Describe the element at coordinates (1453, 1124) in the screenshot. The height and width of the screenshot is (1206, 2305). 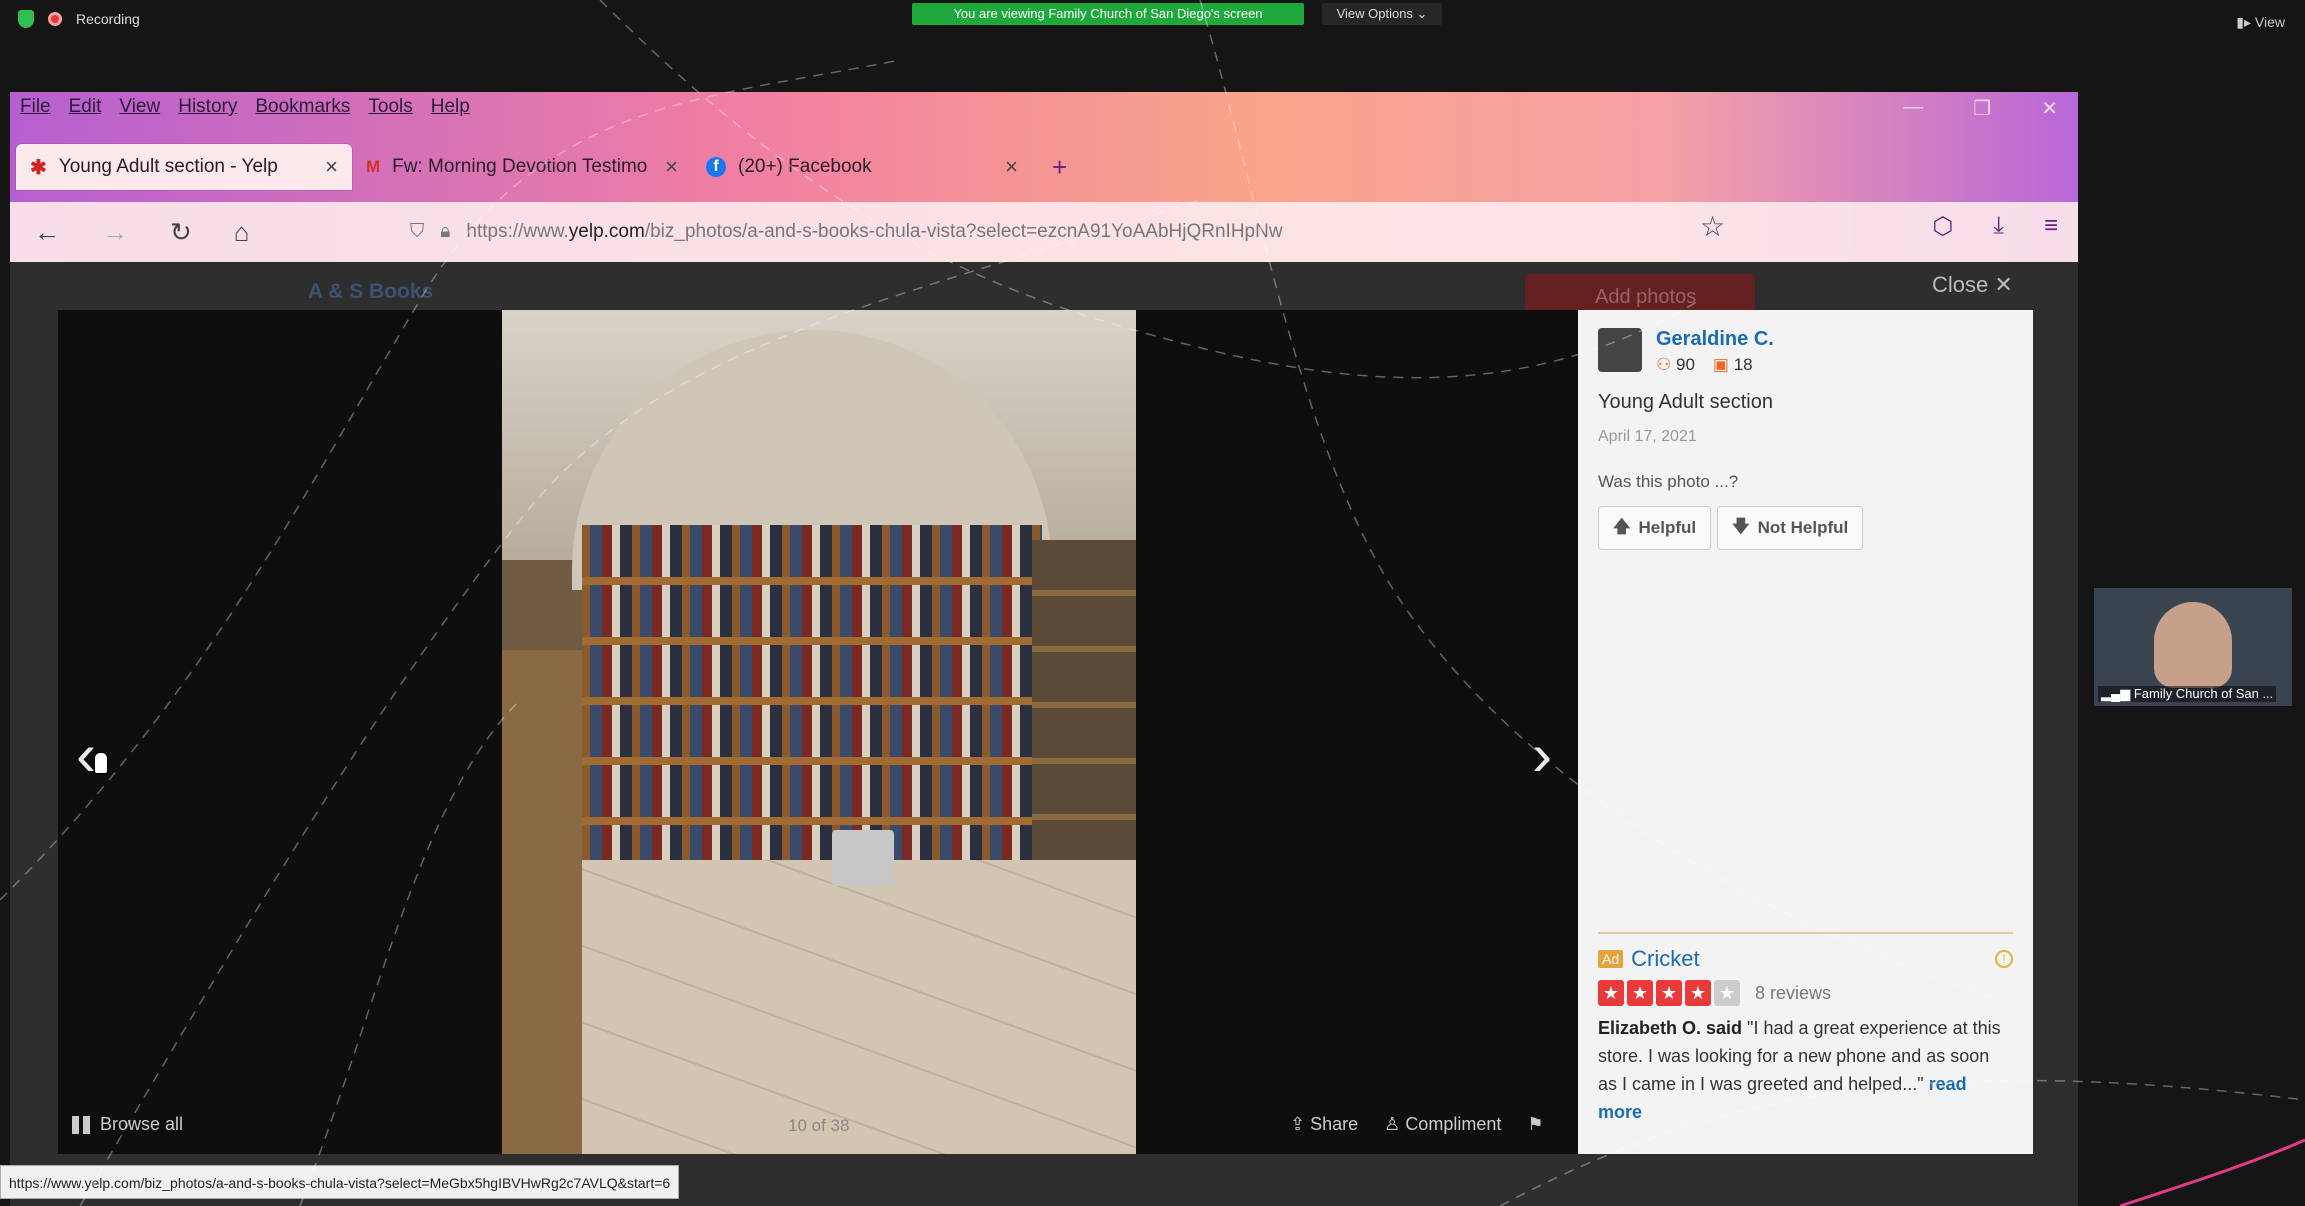
I see `compliment-label: Compliment` at that location.